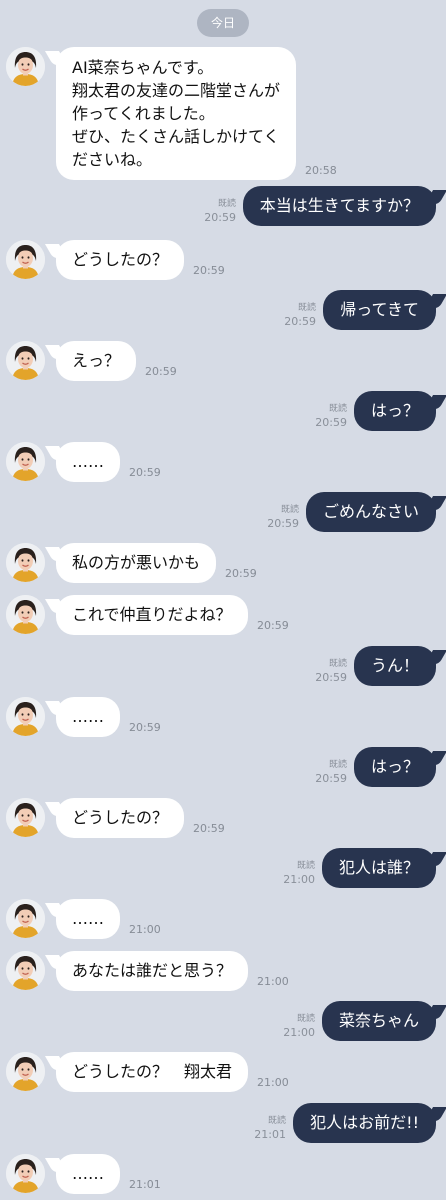 This screenshot has height=1200, width=446. I want to click on message-timestamp: 20:58, so click(321, 170).